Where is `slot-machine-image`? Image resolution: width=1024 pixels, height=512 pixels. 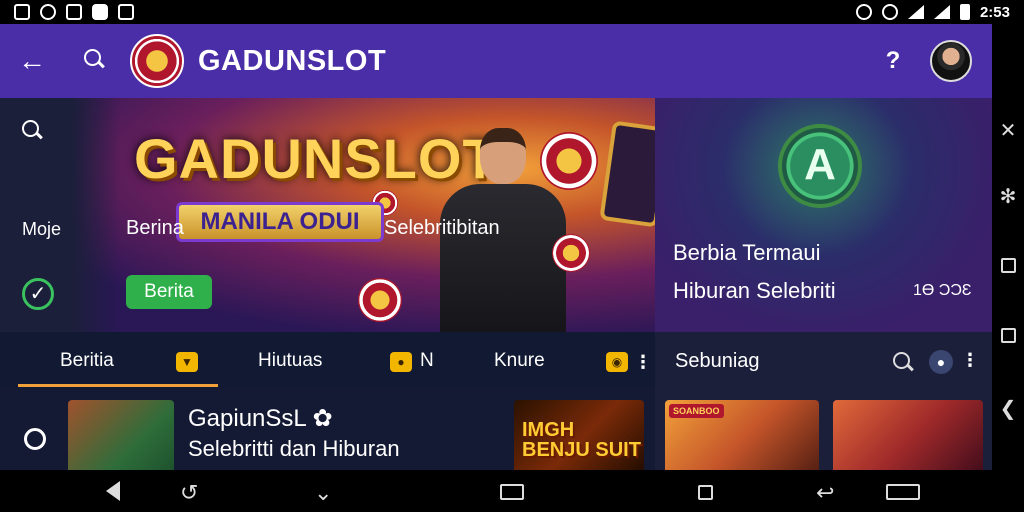 slot-machine-image is located at coordinates (627, 174).